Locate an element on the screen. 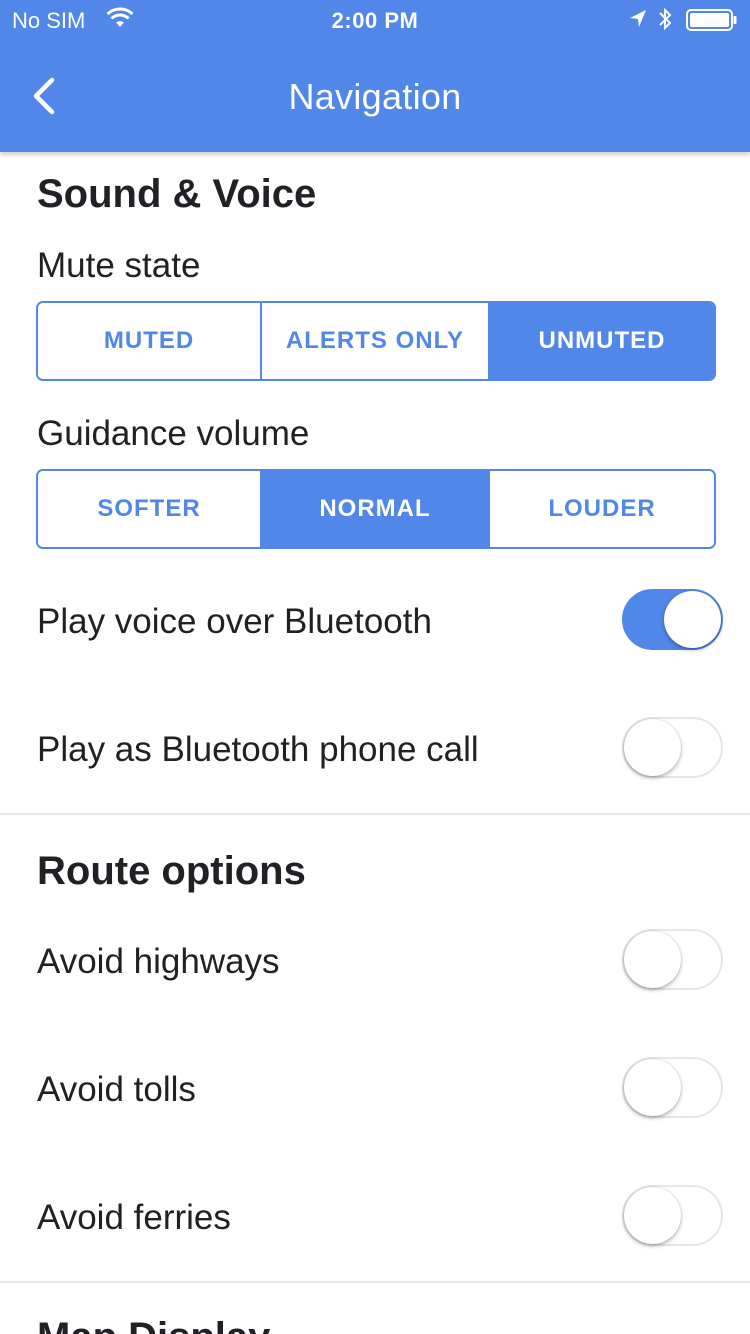 This screenshot has width=750, height=1334. status-bar: No SIM 2:00 PM is located at coordinates (375, 20).